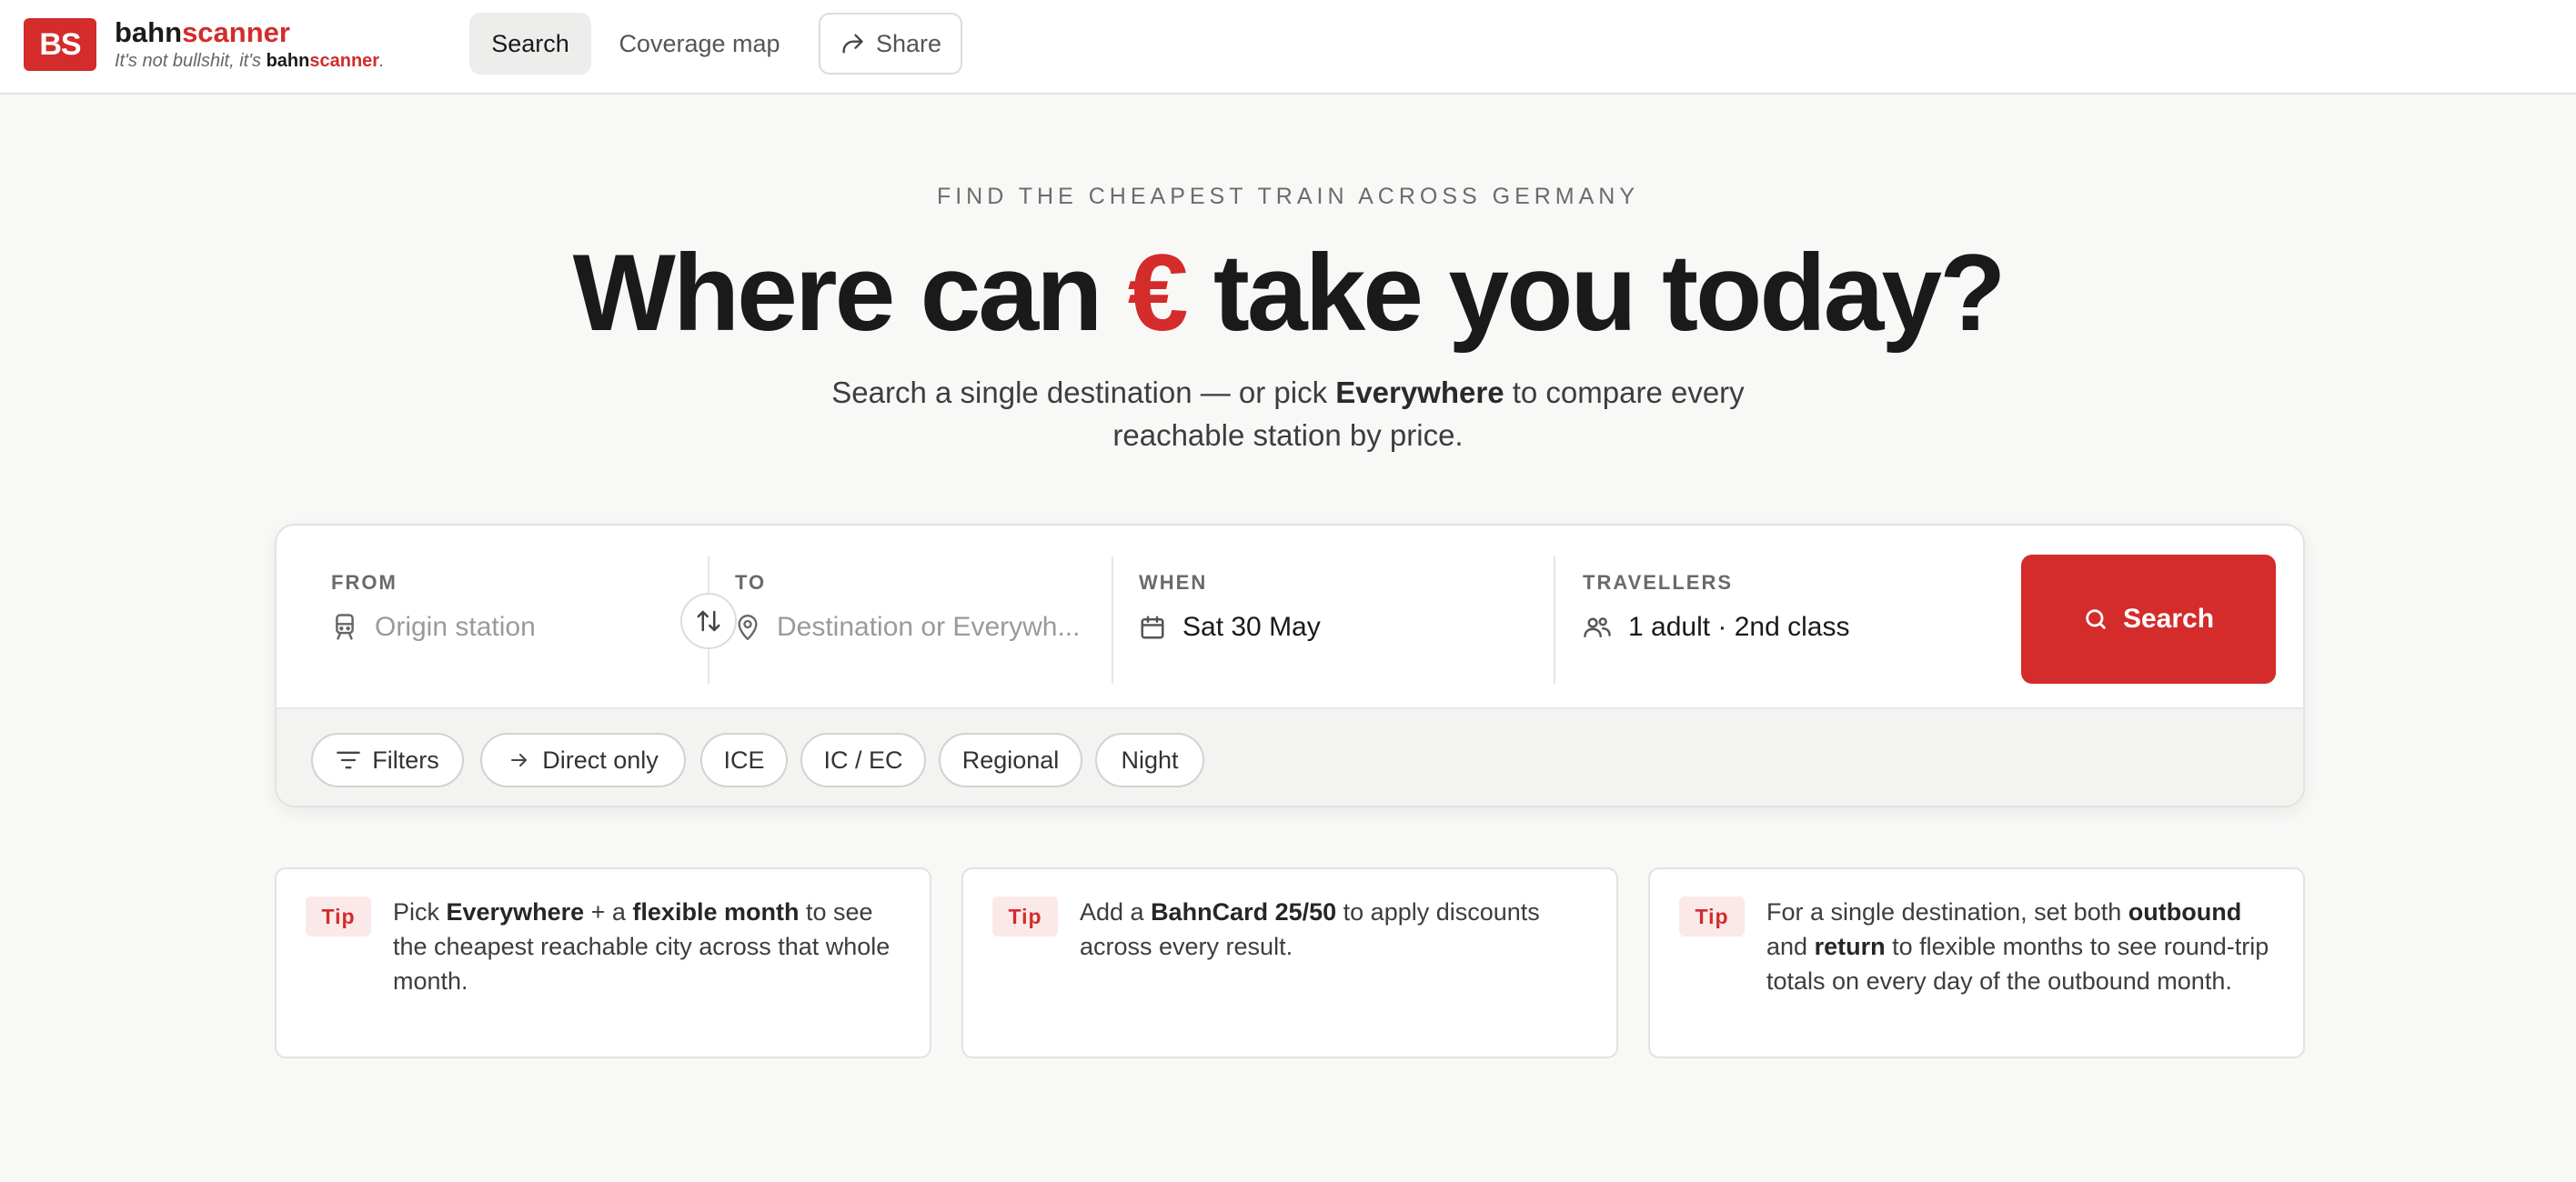  I want to click on date-value: Sat 30 May, so click(1251, 627).